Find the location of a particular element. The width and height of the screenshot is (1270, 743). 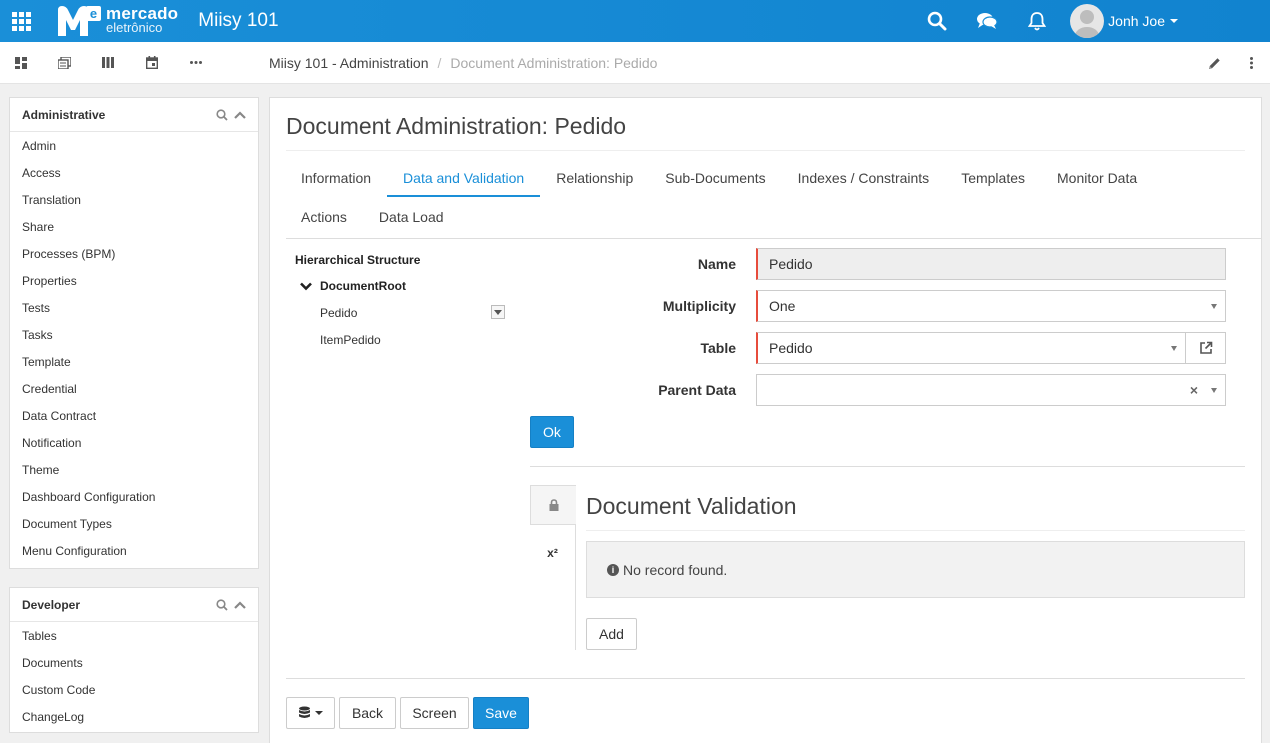

calendar-icon is located at coordinates (152, 62).